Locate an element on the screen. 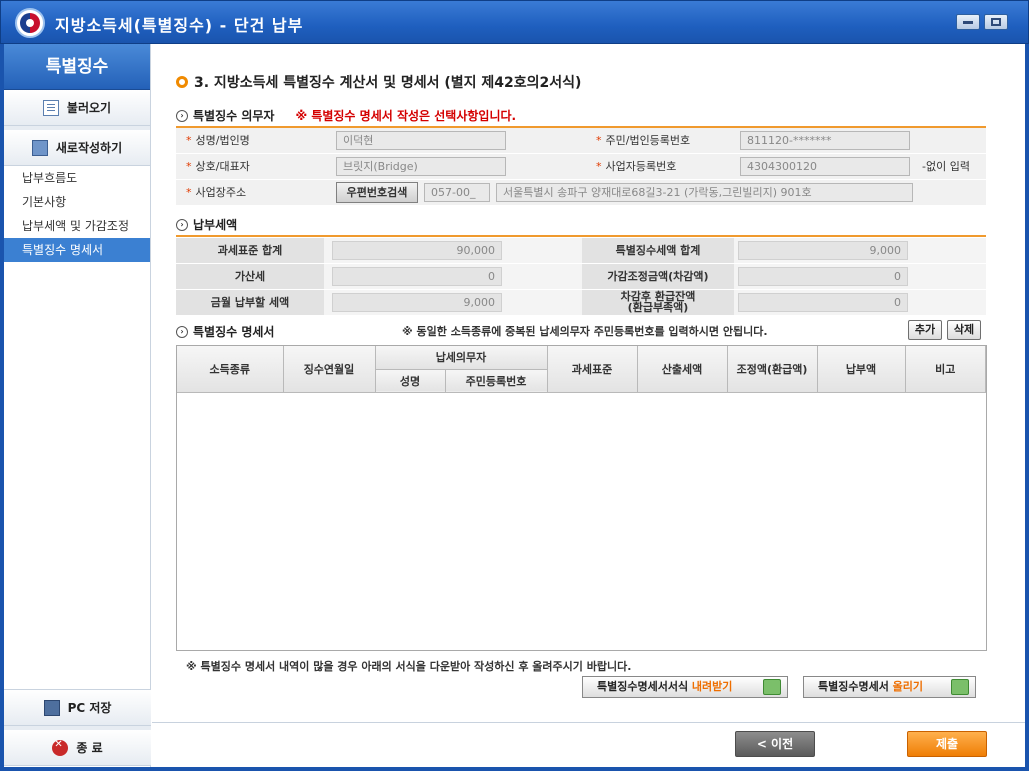 The width and height of the screenshot is (1029, 771). pc-save-button: PC 저장 is located at coordinates (77, 708).